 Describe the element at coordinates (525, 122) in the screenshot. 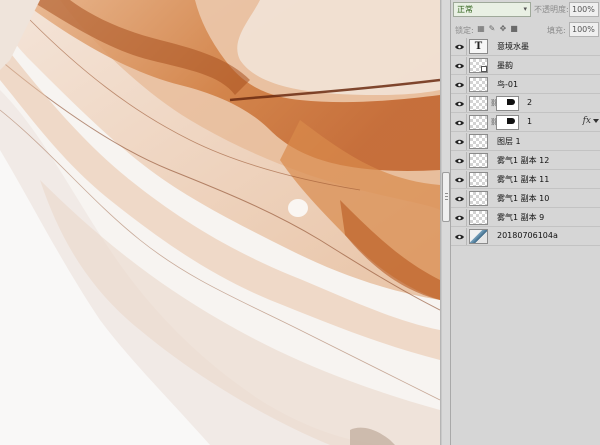

I see `layer-row: ⛓ 1 fx` at that location.